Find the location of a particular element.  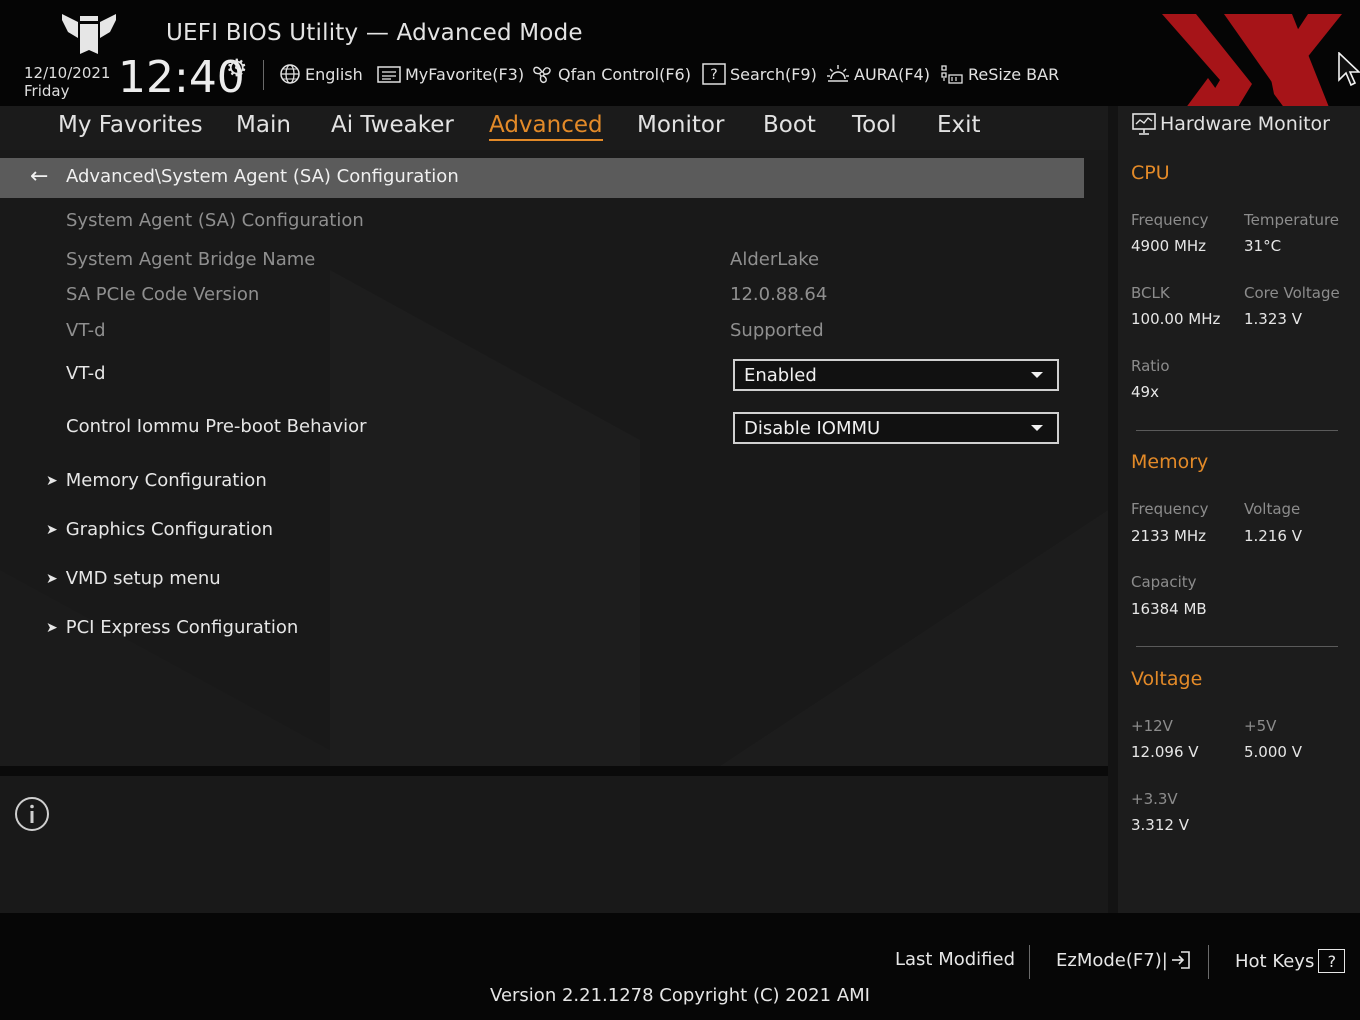

active-tab-underline is located at coordinates (546, 140).